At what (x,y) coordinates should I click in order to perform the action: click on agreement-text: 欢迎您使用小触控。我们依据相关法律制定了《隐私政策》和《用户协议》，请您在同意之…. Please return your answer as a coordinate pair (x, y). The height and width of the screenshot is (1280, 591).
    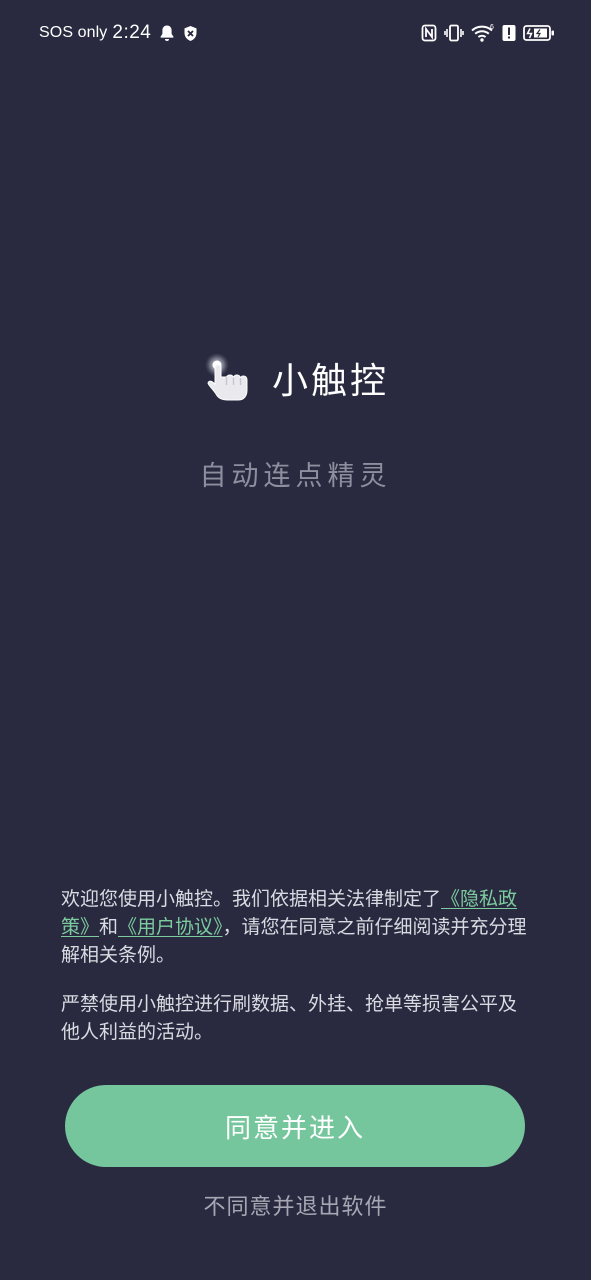
    Looking at the image, I should click on (296, 965).